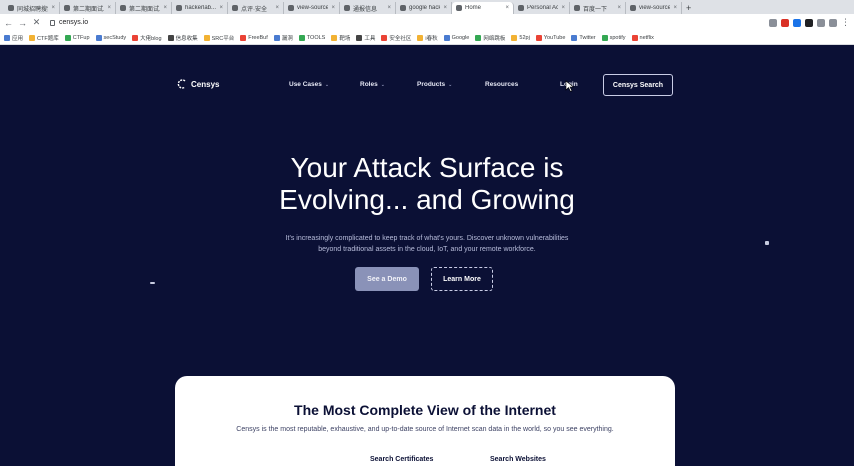 The image size is (854, 466). I want to click on bookmark-item: secStudy, so click(111, 37).